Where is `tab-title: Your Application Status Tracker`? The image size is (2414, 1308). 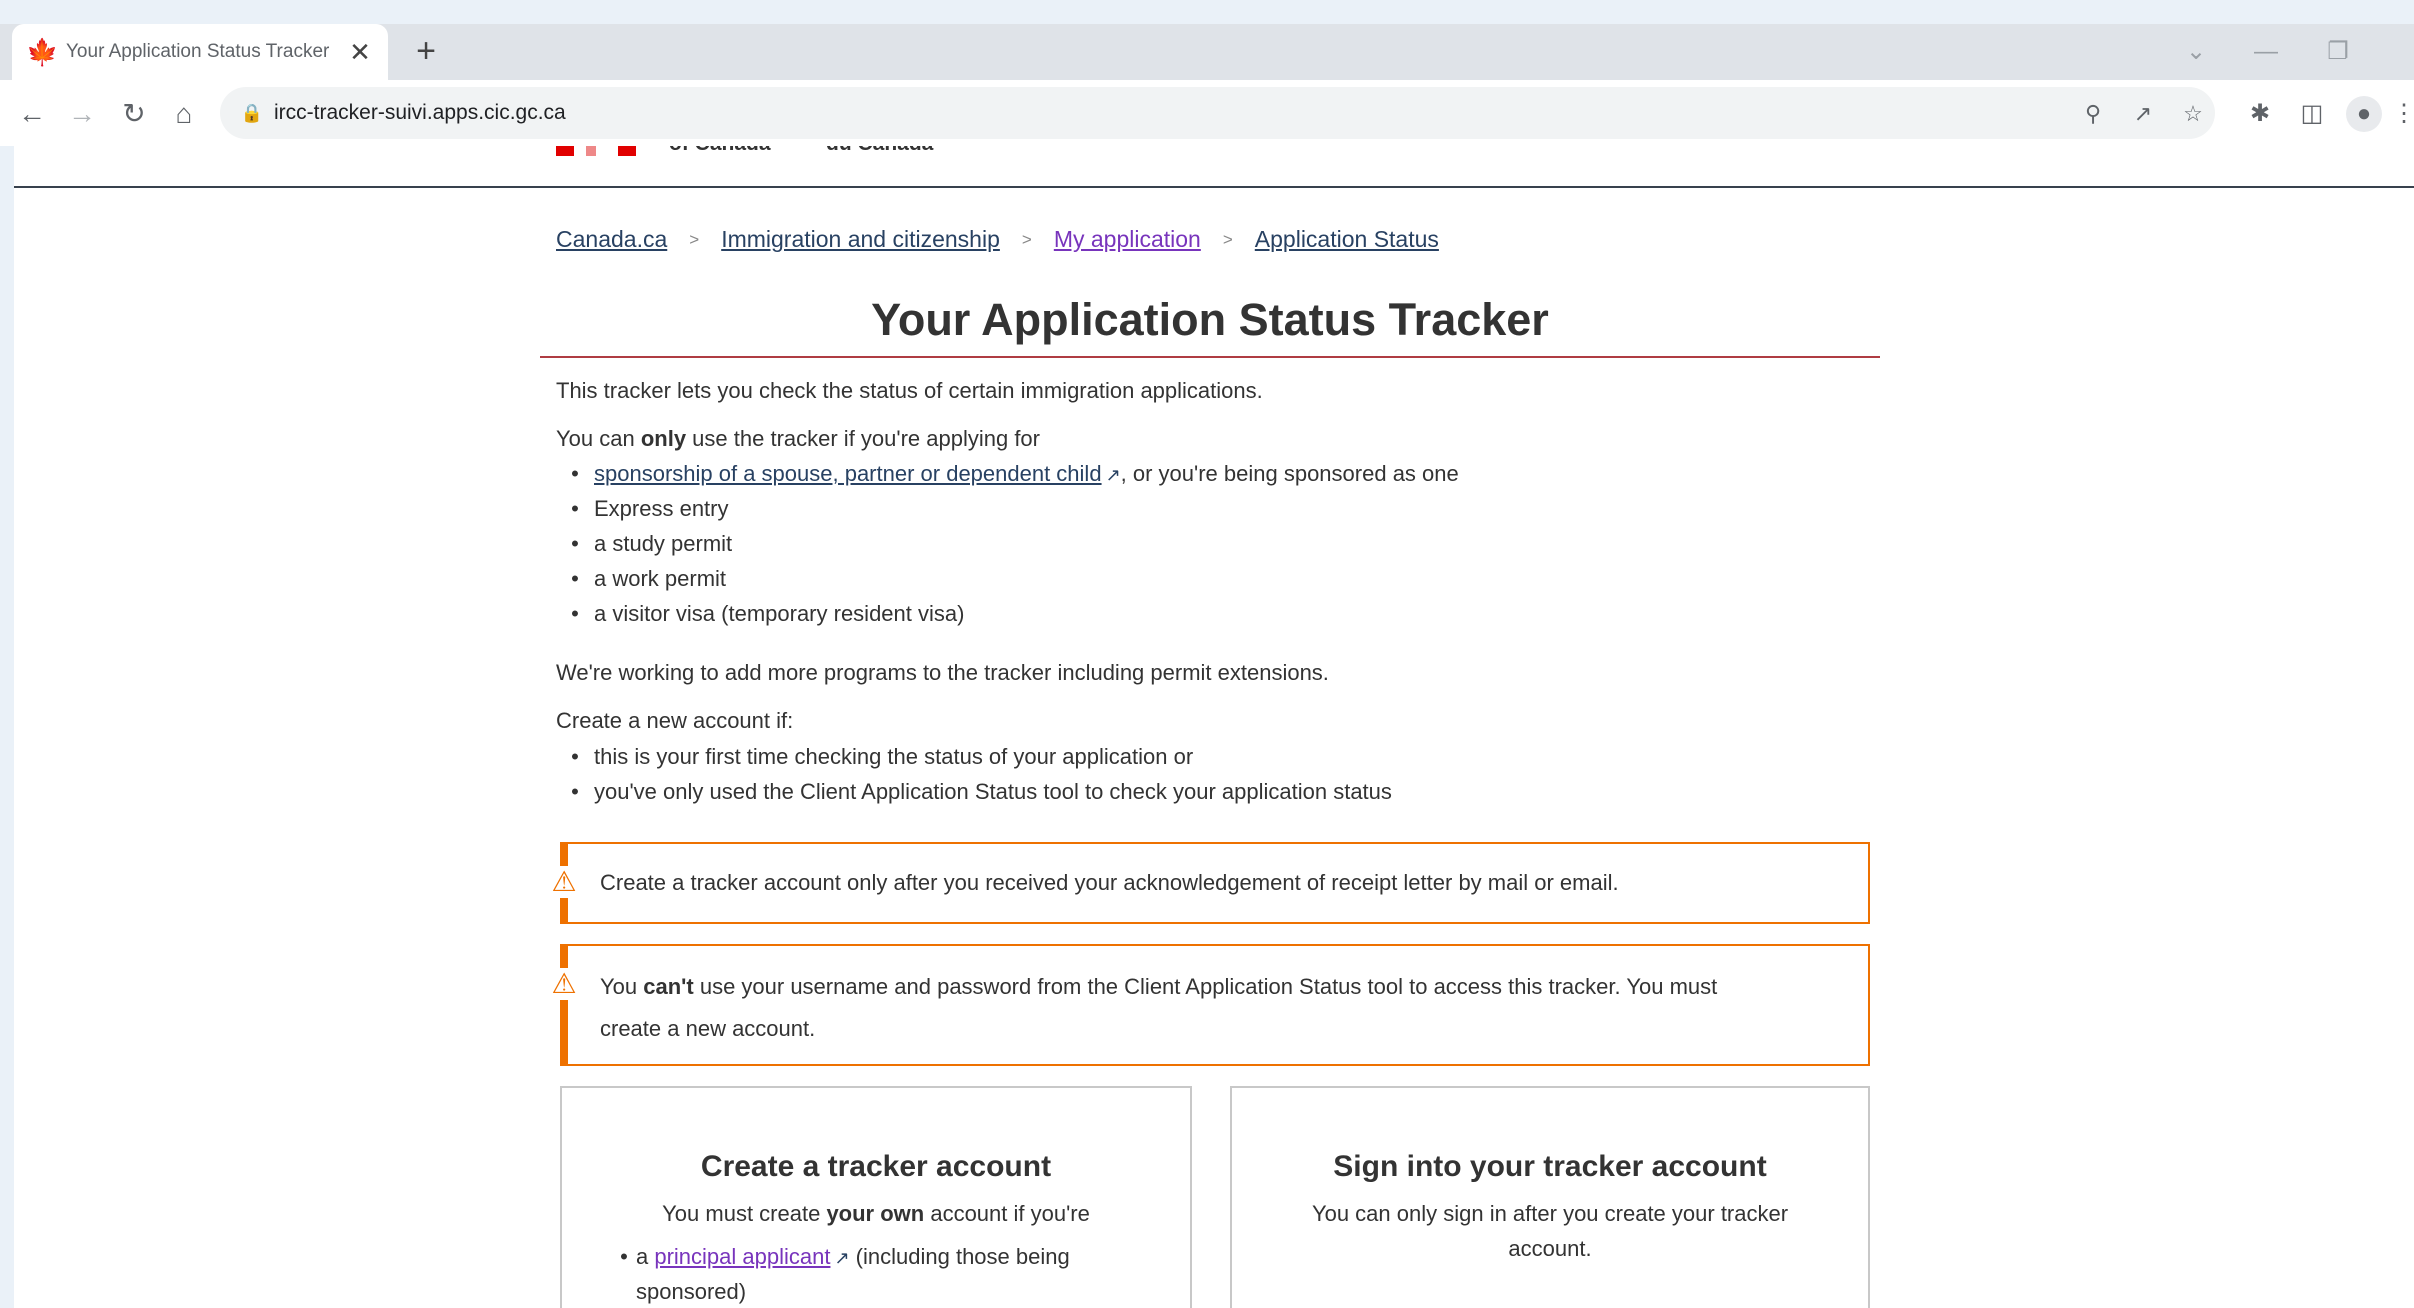 tab-title: Your Application Status Tracker is located at coordinates (198, 51).